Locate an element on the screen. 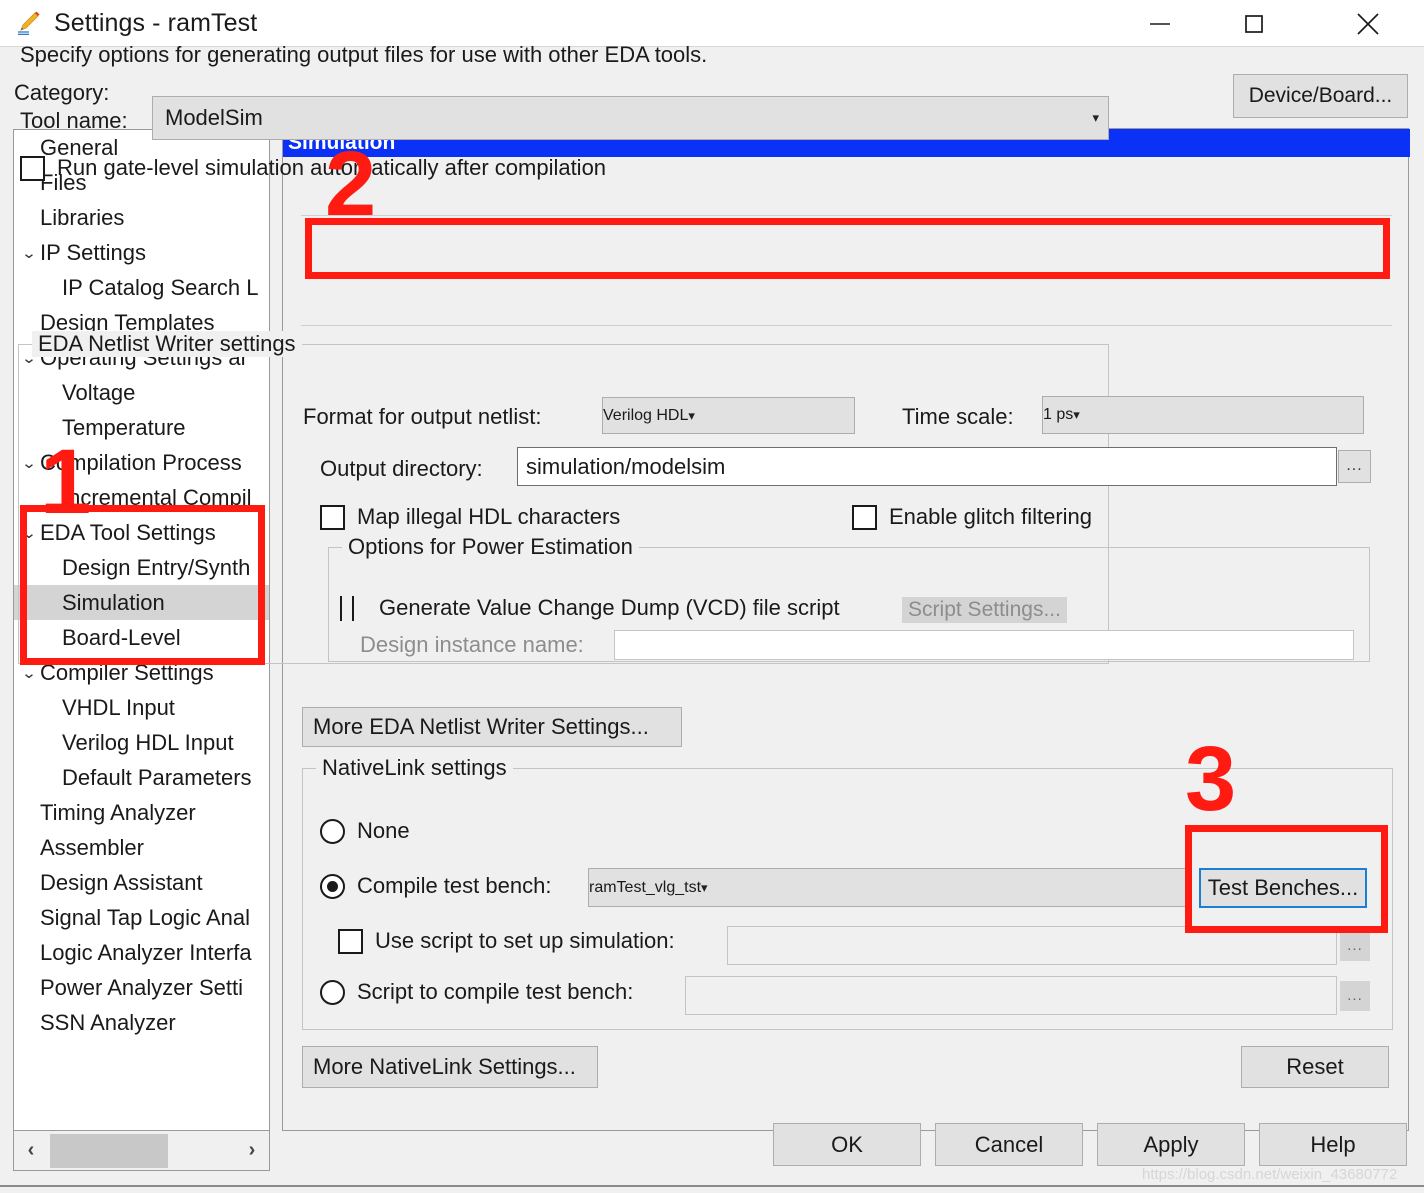 This screenshot has height=1193, width=1424. cancel-button: Cancel is located at coordinates (1009, 1144).